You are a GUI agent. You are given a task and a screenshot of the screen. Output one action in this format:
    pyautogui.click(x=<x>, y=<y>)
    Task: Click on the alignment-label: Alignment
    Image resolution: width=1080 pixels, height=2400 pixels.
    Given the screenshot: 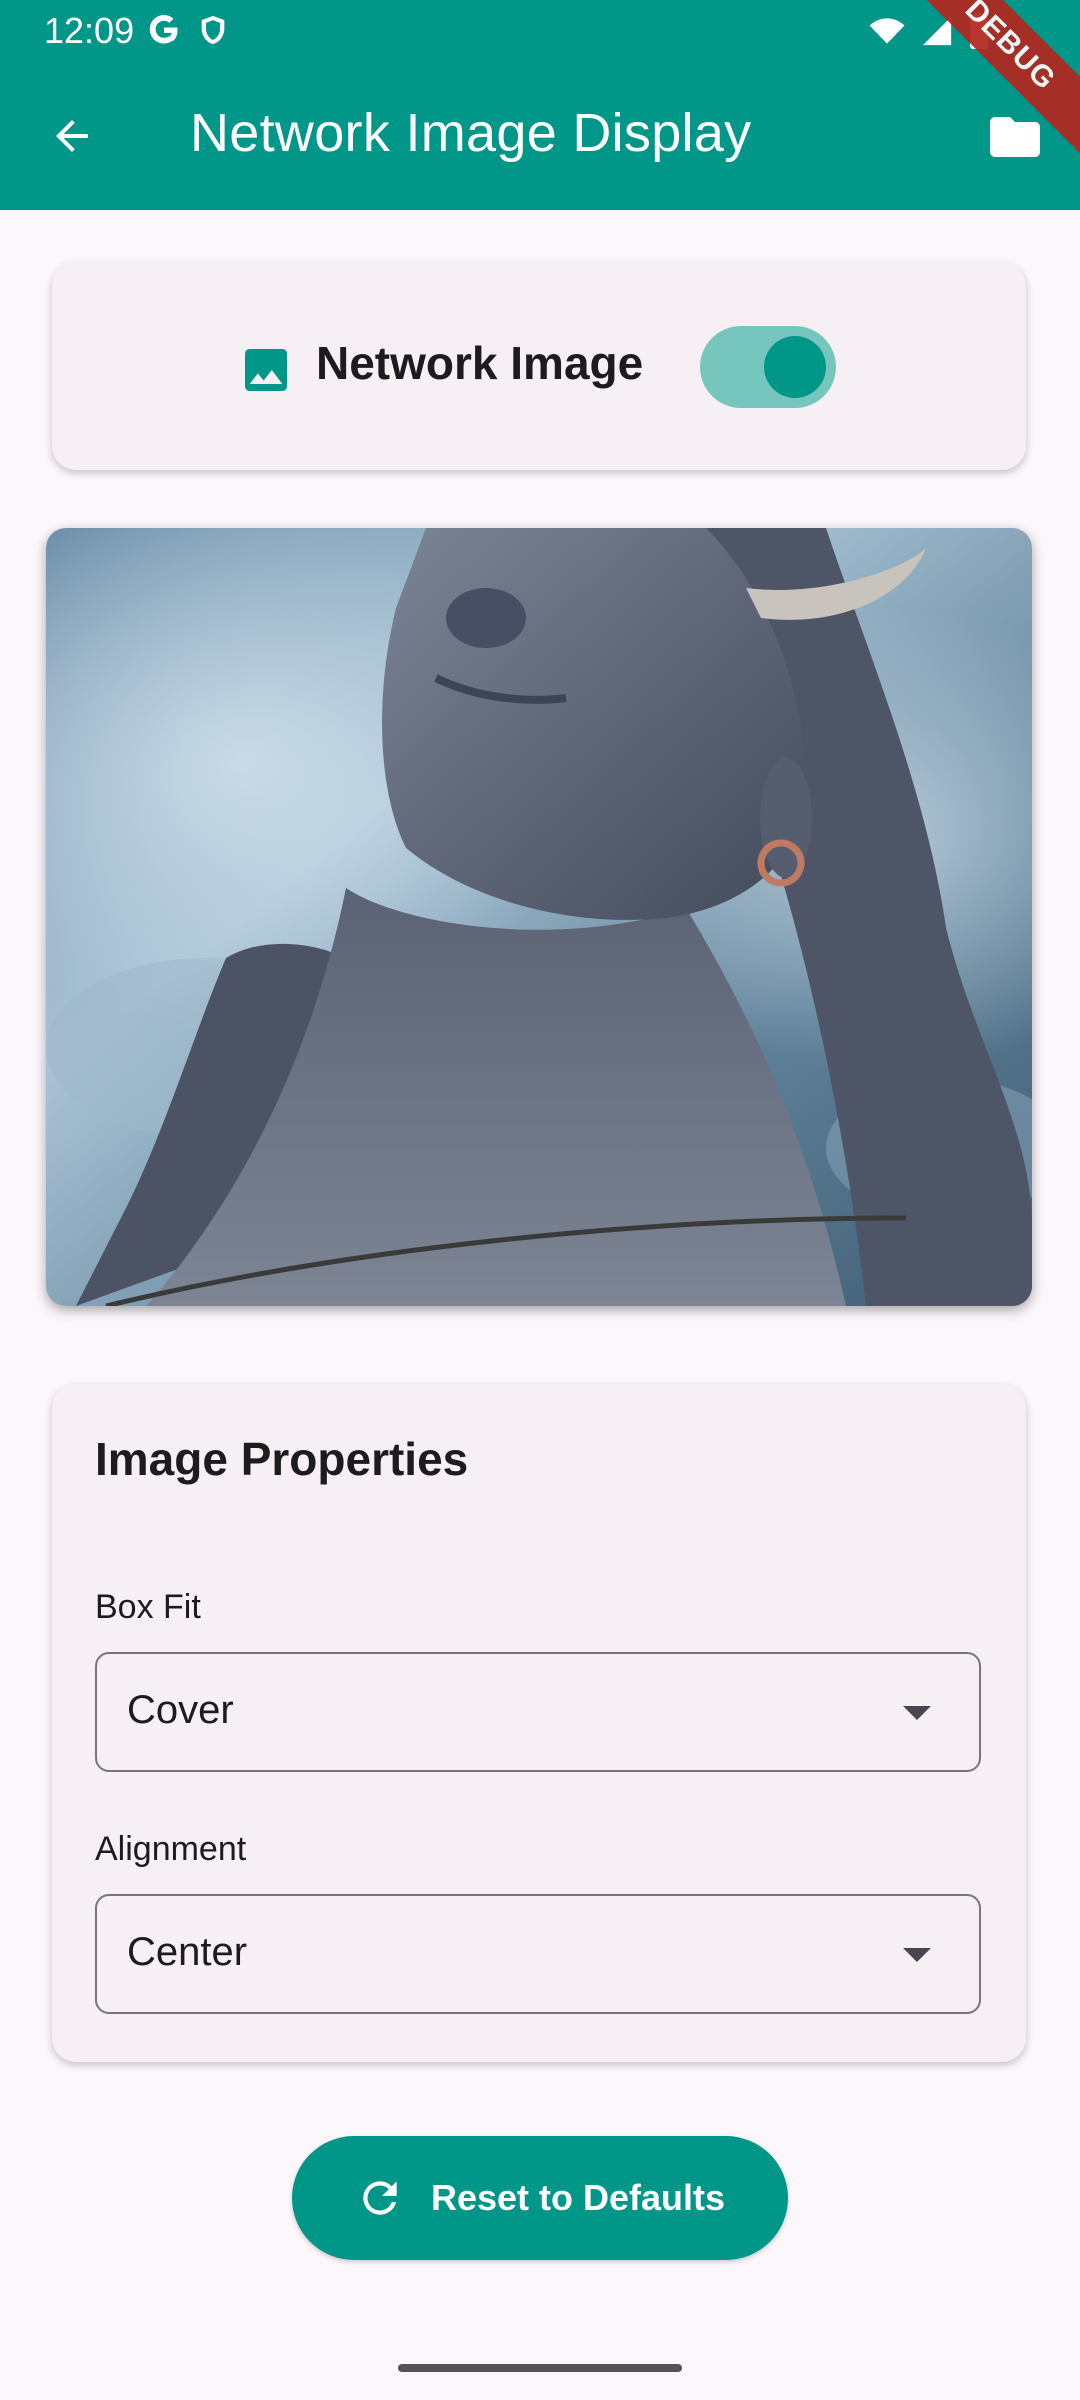 What is the action you would take?
    pyautogui.click(x=171, y=1849)
    